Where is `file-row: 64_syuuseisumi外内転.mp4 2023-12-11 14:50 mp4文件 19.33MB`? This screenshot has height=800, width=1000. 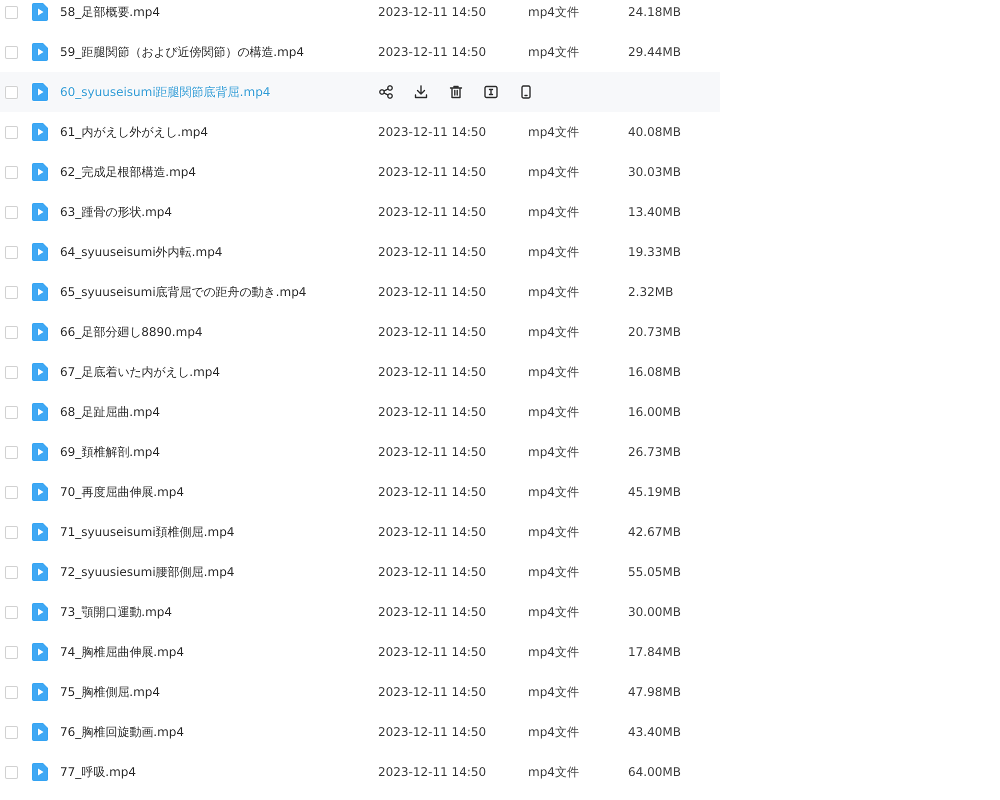
file-row: 64_syuuseisumi外内転.mp4 2023-12-11 14:50 mp4文件 19.33MB is located at coordinates (360, 252).